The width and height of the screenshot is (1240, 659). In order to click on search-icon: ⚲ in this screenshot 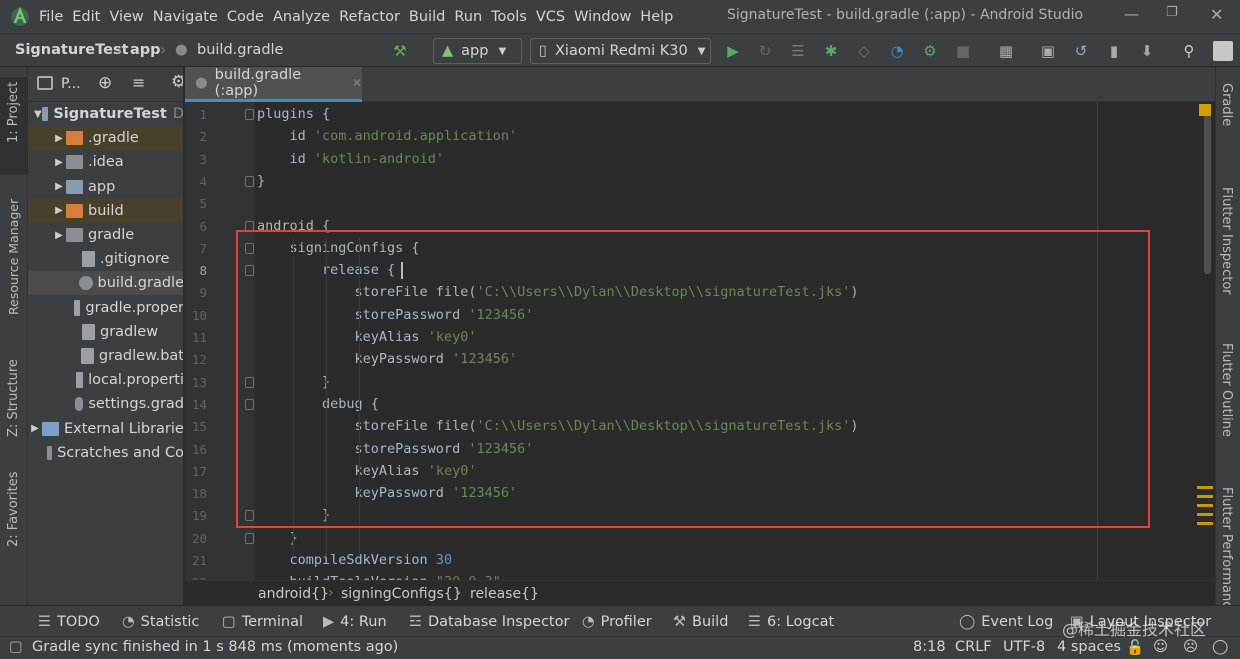, I will do `click(1189, 51)`.